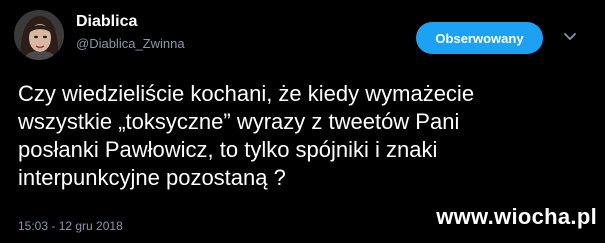  I want to click on tweet-timestamp: 15:03 - 12 gru 2018, so click(70, 226).